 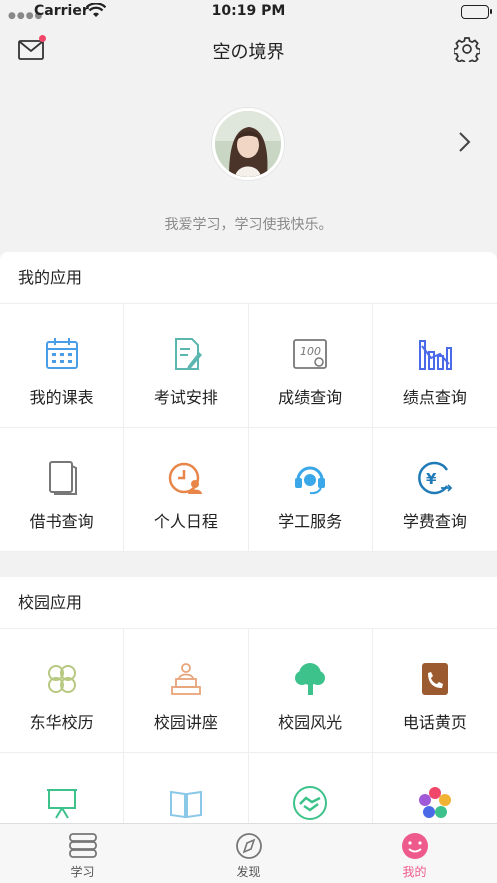 I want to click on colorful-flower-icon, so click(x=434, y=802).